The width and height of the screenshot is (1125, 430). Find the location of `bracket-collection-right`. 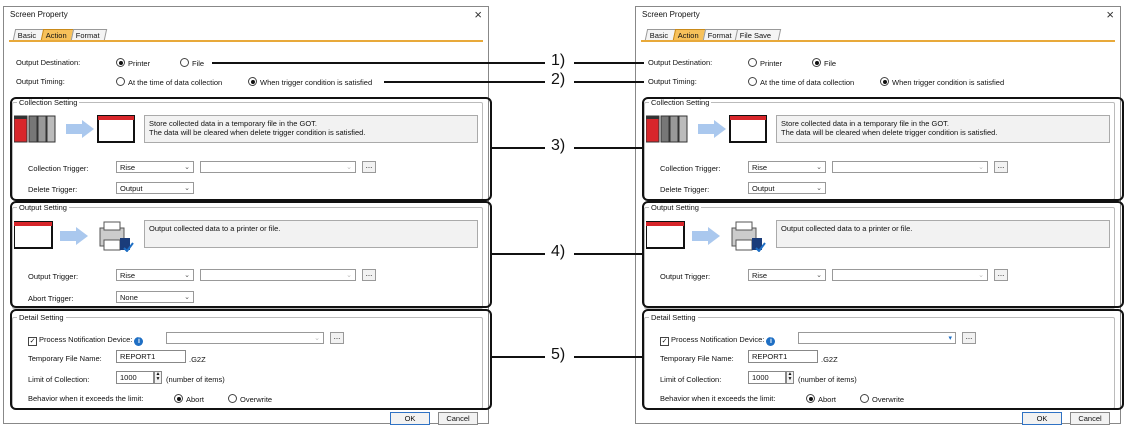

bracket-collection-right is located at coordinates (883, 149).